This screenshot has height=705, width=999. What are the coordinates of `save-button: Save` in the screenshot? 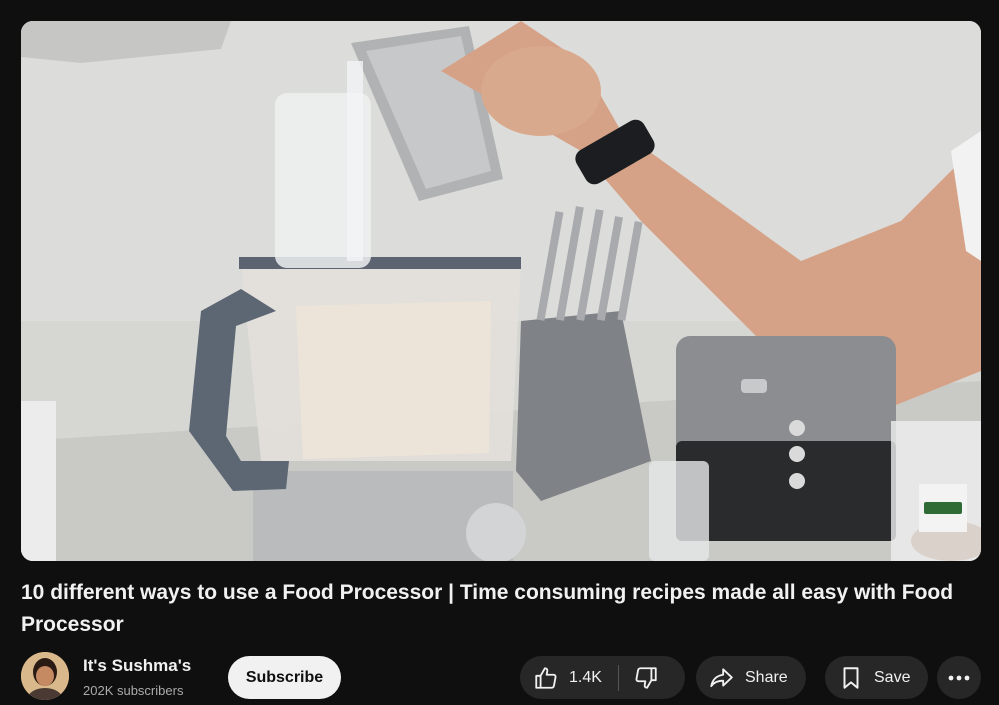 It's located at (876, 677).